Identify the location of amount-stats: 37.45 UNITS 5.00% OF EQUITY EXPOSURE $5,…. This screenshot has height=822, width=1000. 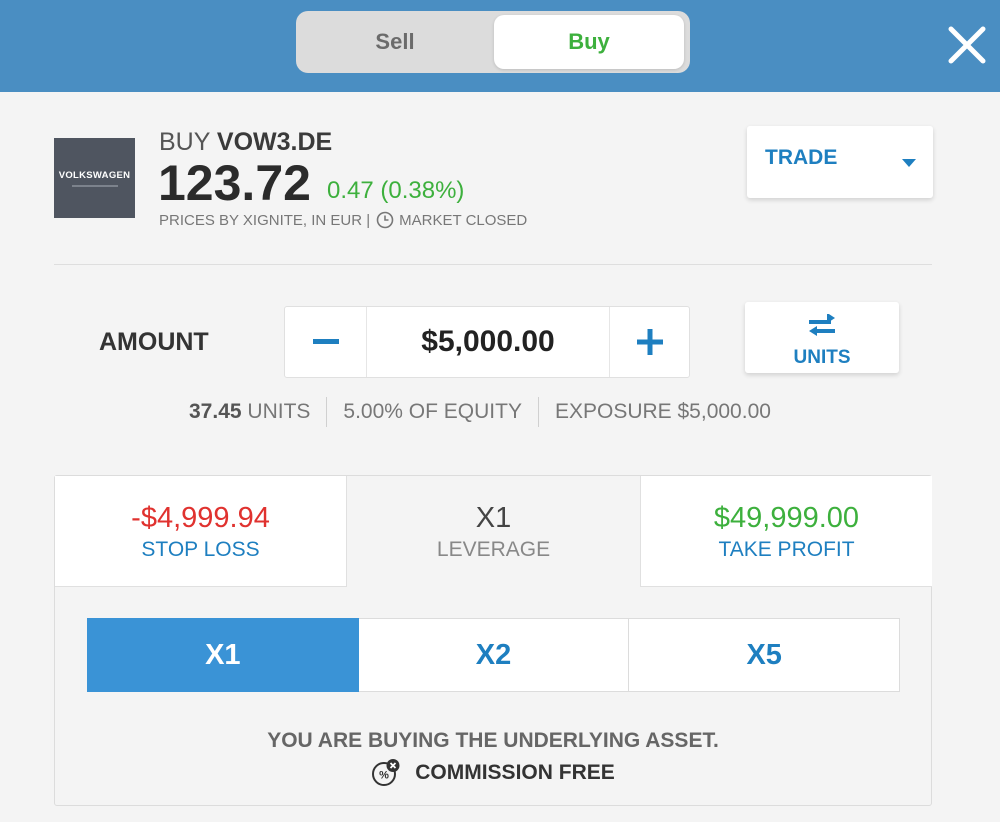
(480, 412).